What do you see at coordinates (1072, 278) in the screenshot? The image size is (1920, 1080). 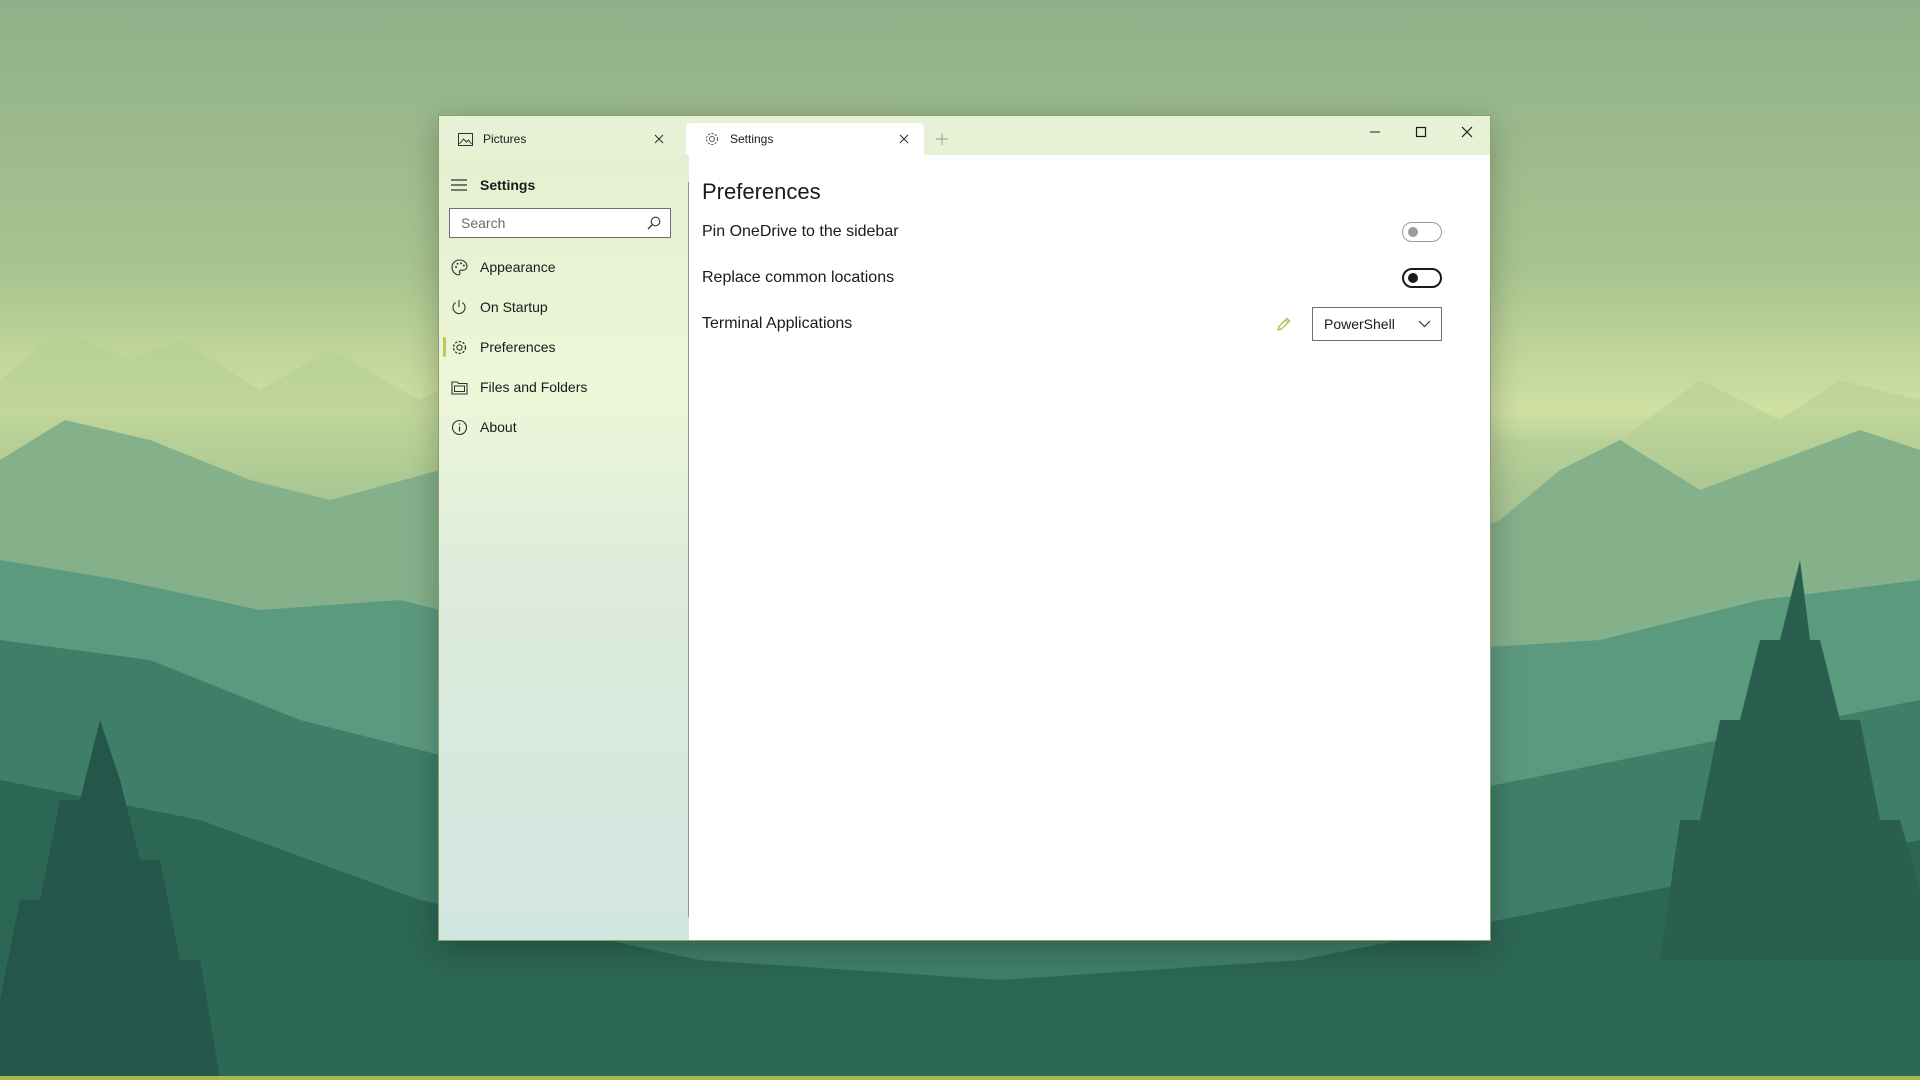 I see `setting-row-replace-locations: Replace common locations` at bounding box center [1072, 278].